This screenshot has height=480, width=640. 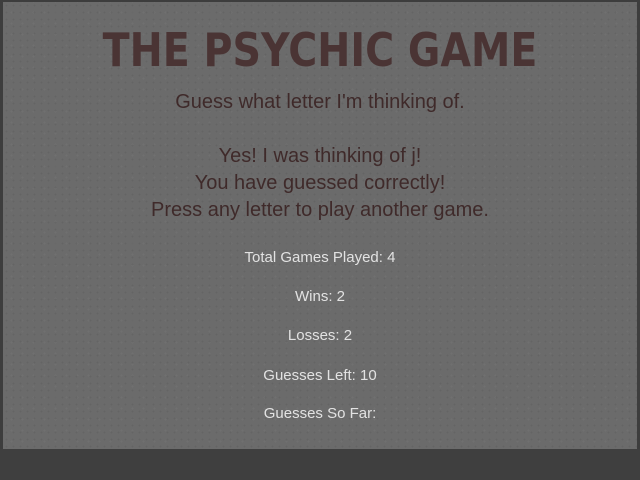 I want to click on stat-losses: Losses: 2, so click(x=320, y=335).